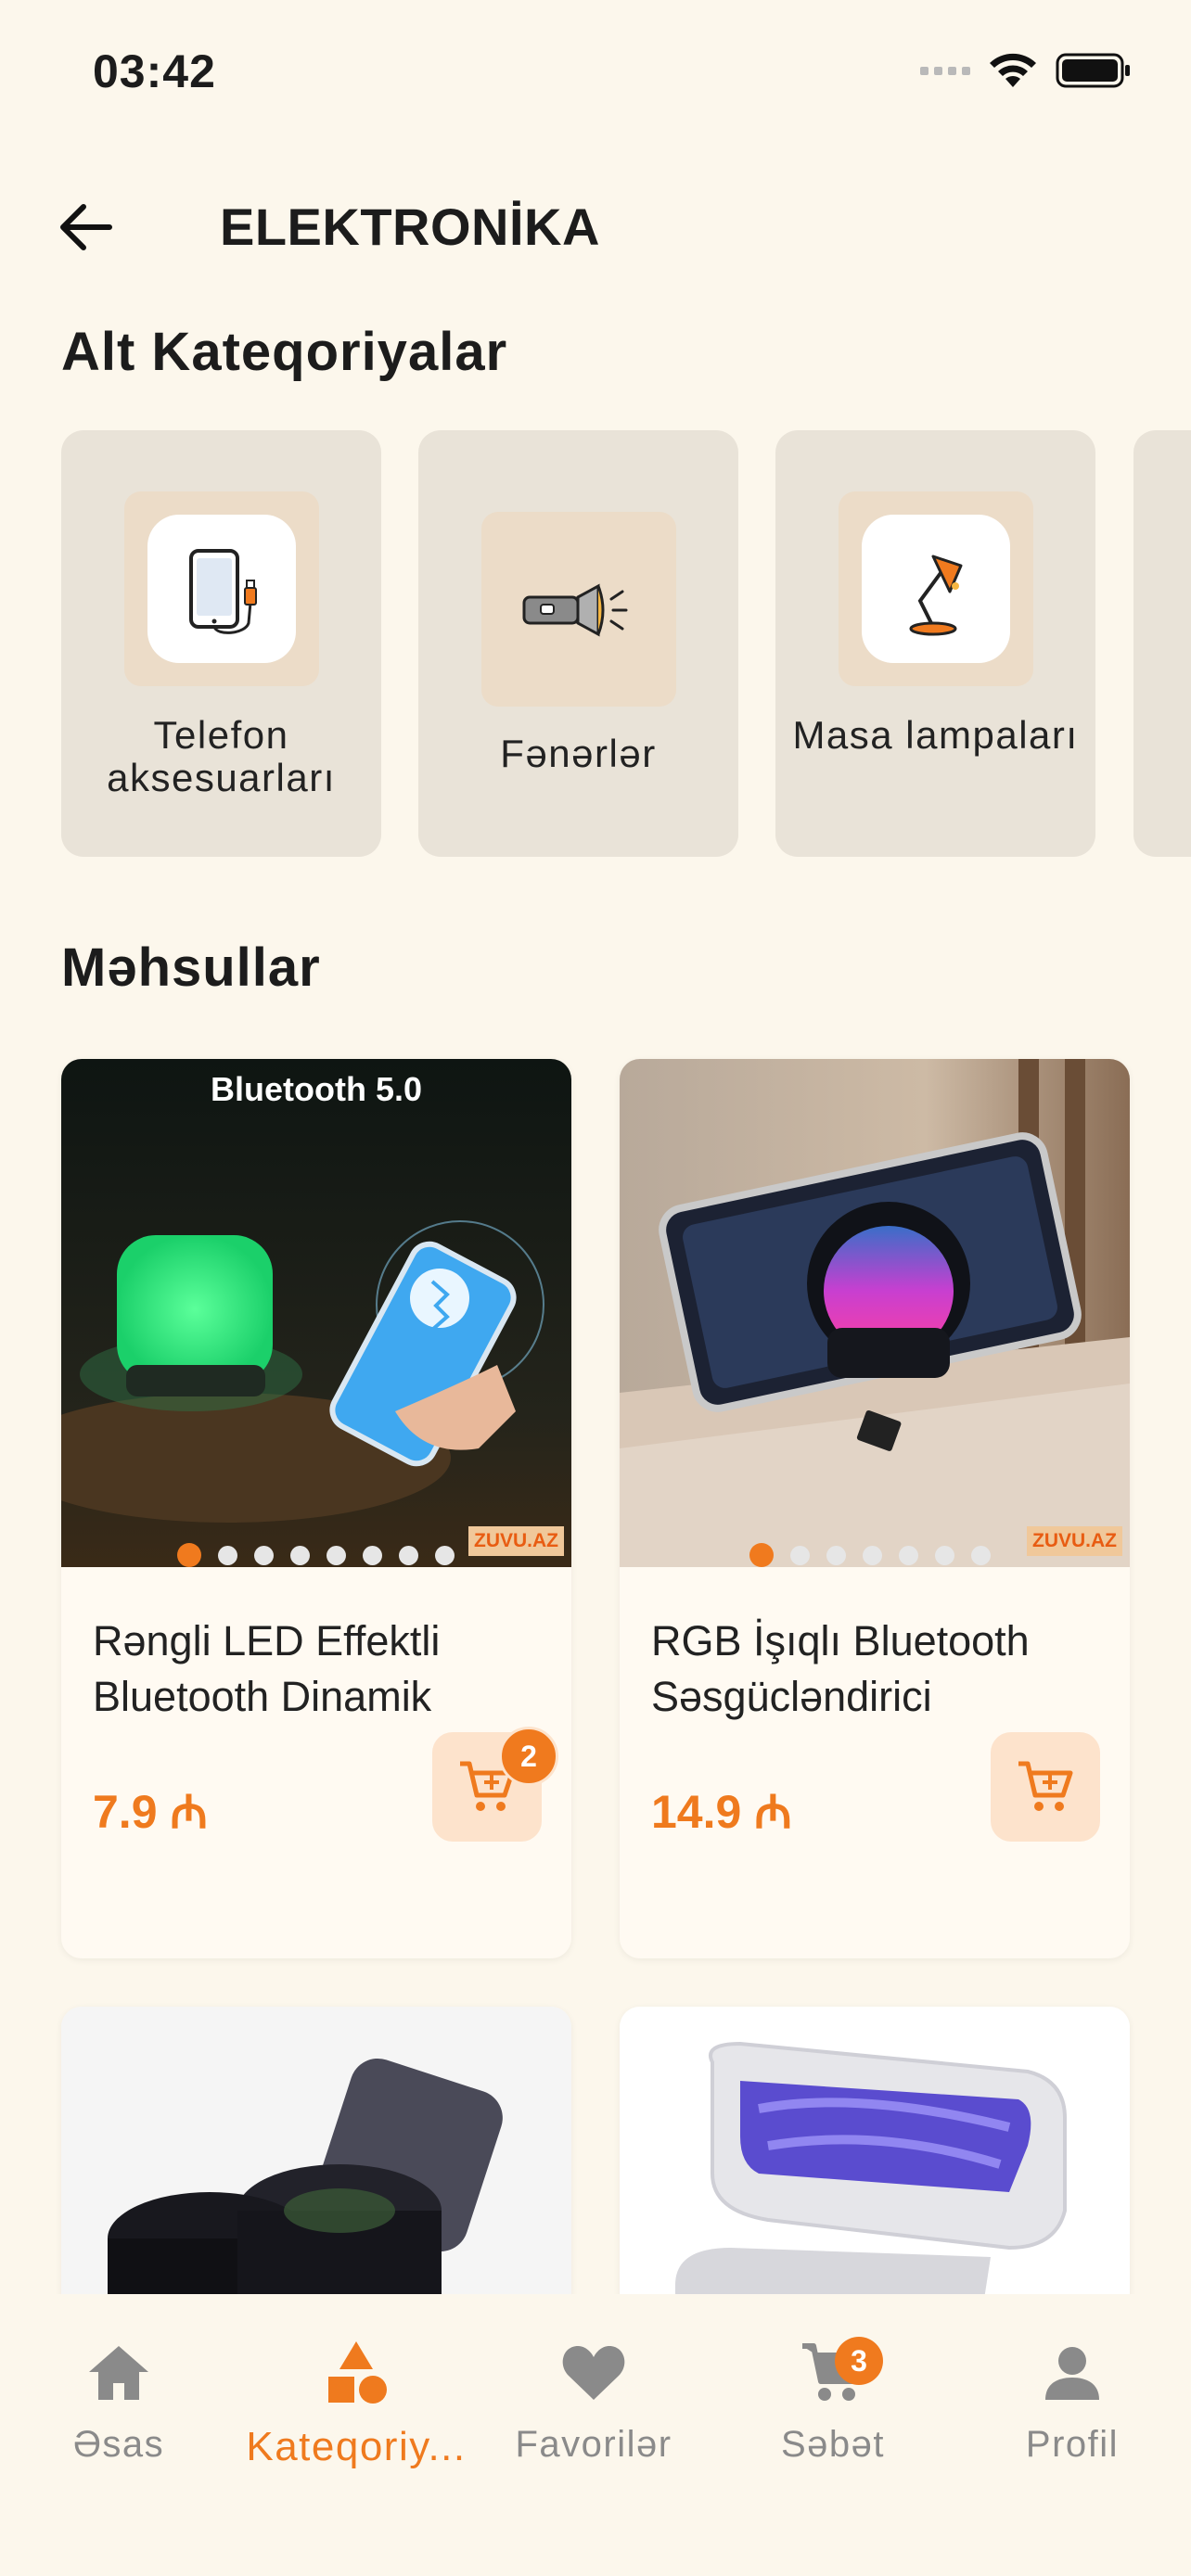 The height and width of the screenshot is (2576, 1191). I want to click on home-icon, so click(118, 2373).